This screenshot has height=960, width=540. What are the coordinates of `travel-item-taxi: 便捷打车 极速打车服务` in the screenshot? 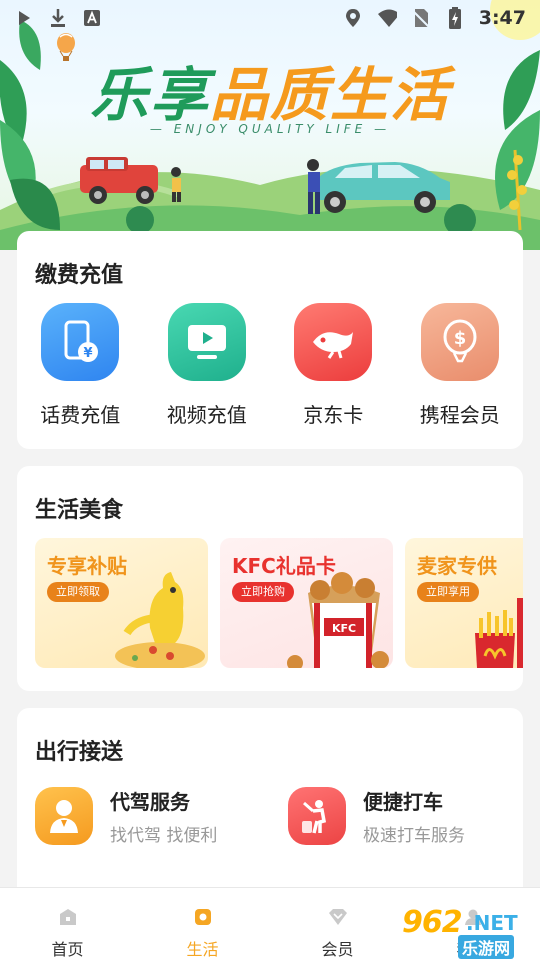 It's located at (376, 816).